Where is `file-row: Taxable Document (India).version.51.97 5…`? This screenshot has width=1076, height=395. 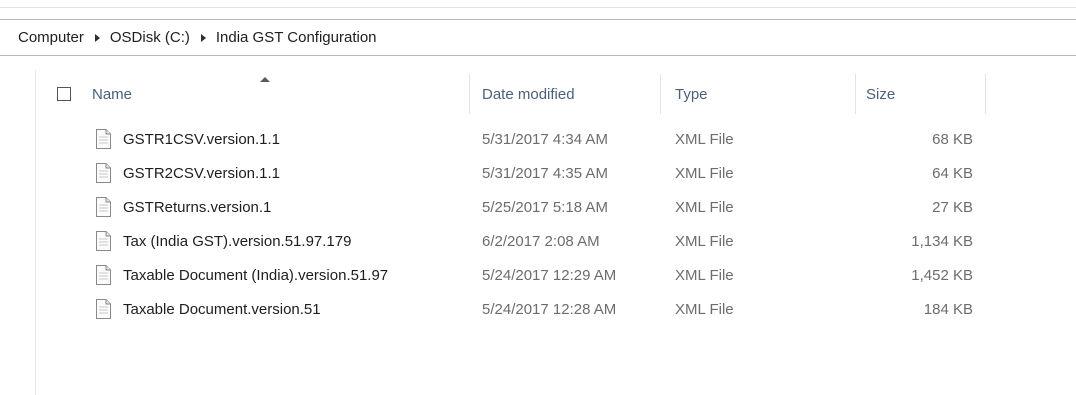 file-row: Taxable Document (India).version.51.97 5… is located at coordinates (511, 275).